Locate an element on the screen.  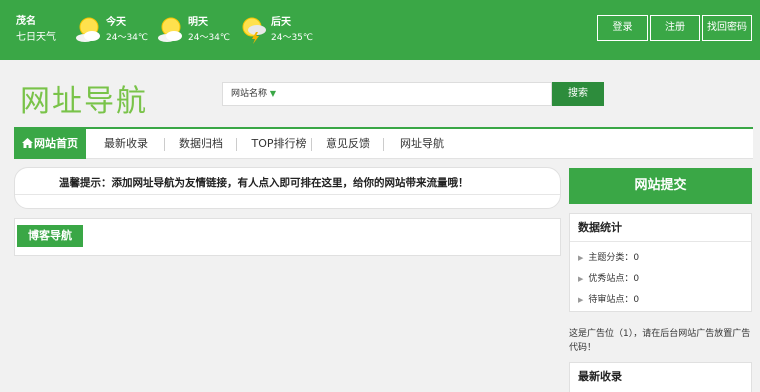
stats-value: 待审站点：0 is located at coordinates (614, 300).